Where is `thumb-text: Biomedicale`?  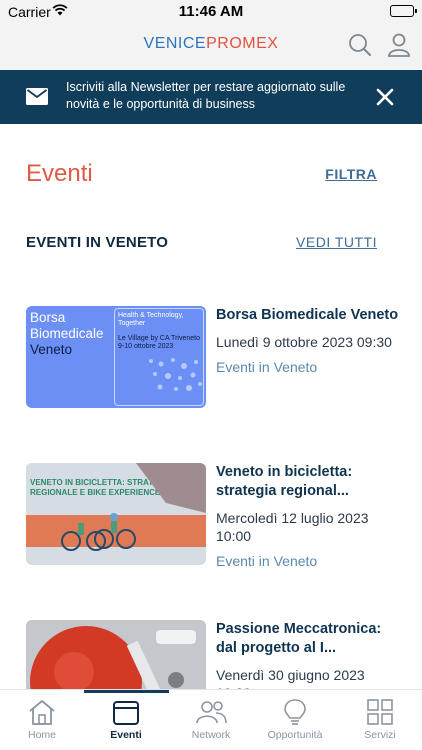
thumb-text: Biomedicale is located at coordinates (67, 333).